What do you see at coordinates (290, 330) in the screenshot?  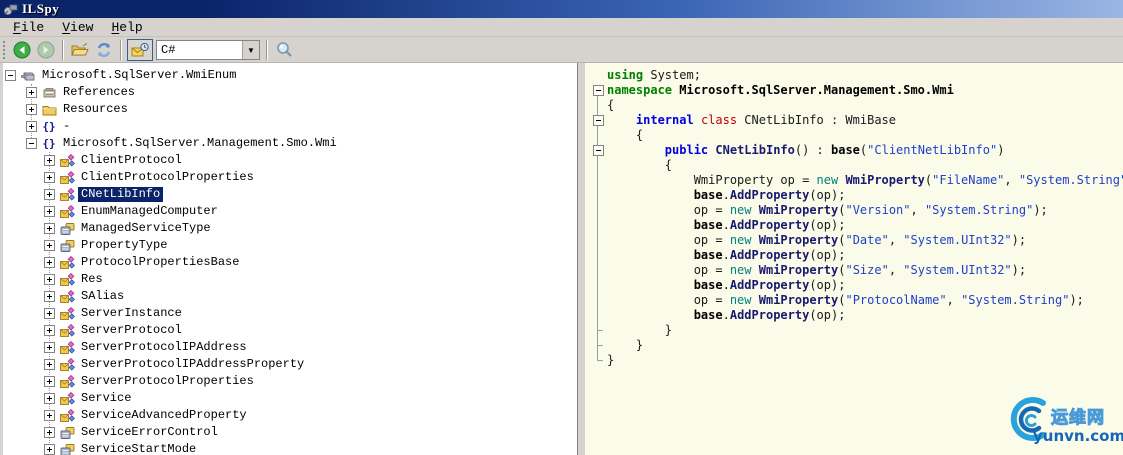 I see `tree-node-serverprotocol: ServerProtocol` at bounding box center [290, 330].